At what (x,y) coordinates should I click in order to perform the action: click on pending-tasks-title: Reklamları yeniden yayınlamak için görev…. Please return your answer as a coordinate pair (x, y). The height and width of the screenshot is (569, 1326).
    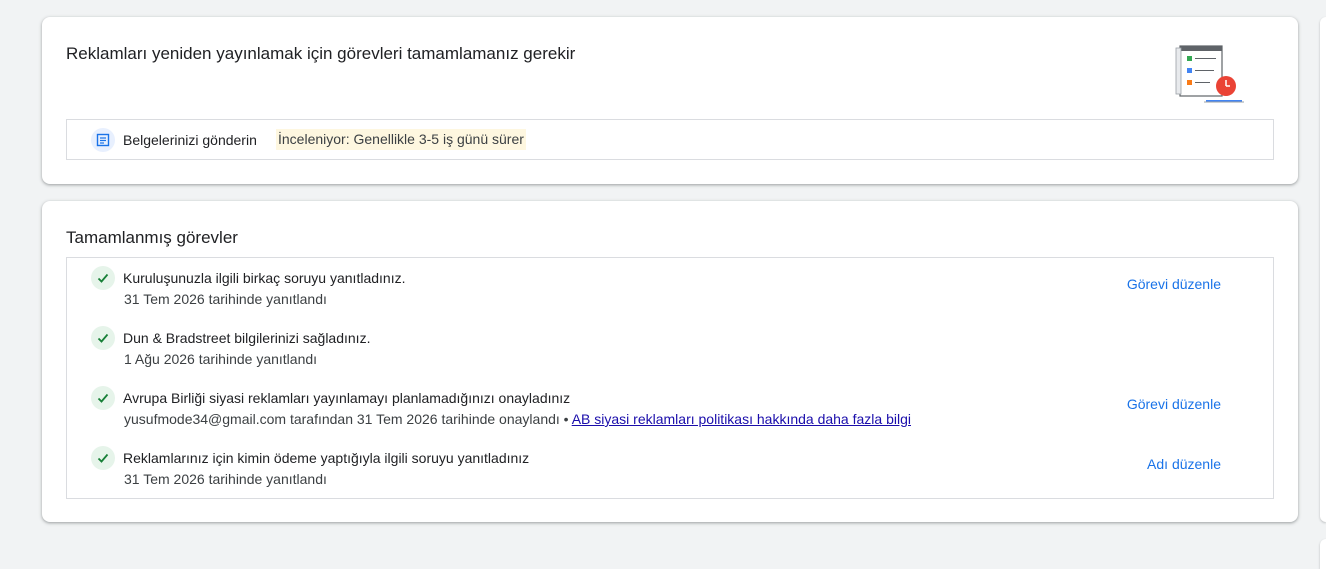
    Looking at the image, I should click on (321, 53).